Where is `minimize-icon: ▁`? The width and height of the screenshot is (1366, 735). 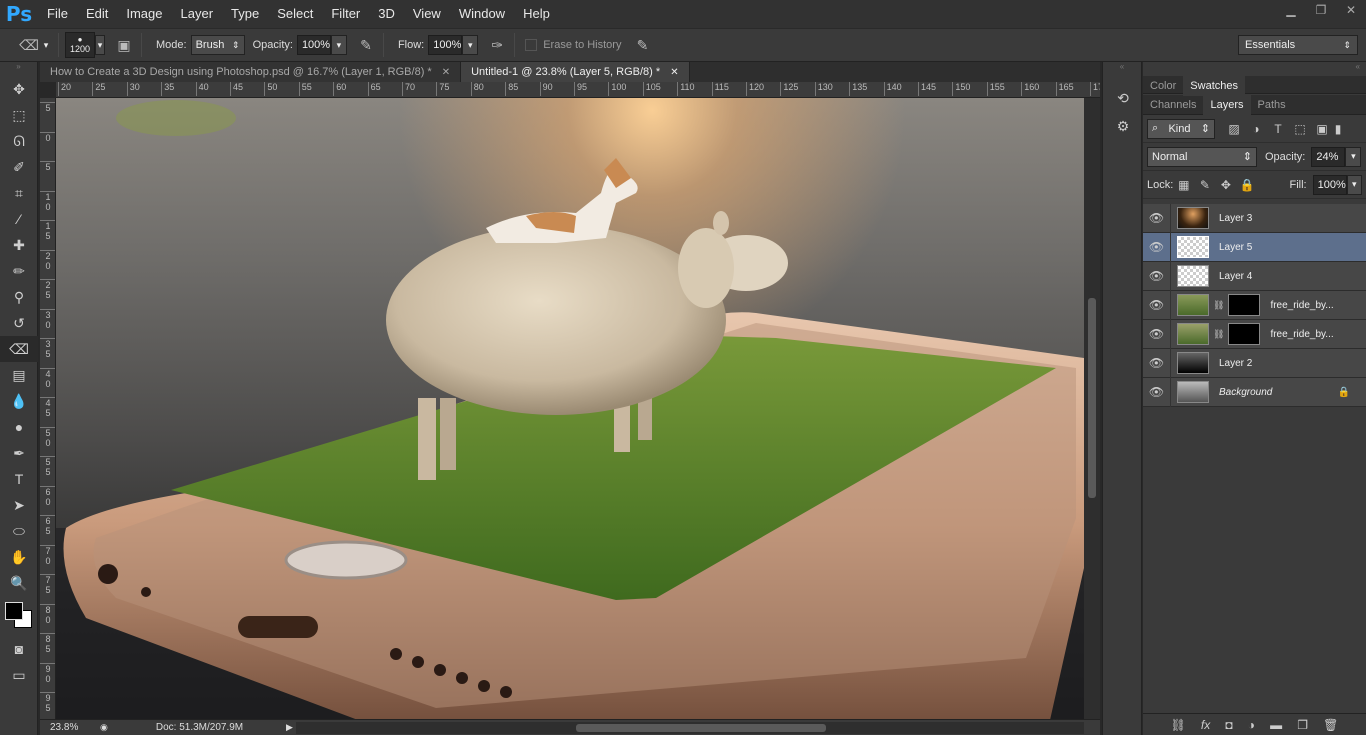 minimize-icon: ▁ is located at coordinates (1291, 10).